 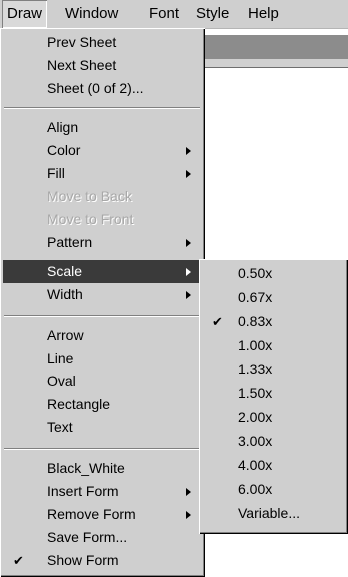 I want to click on menu-item-label: 1.00x, so click(x=255, y=345).